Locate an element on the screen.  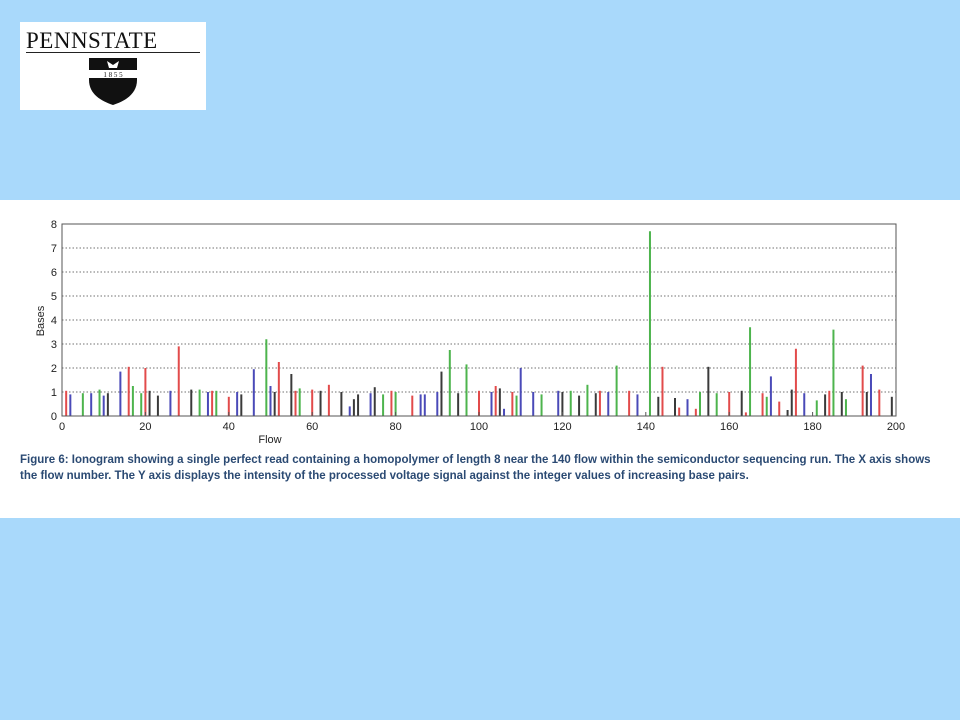
y-tick-label: 3 is located at coordinates (54, 345).